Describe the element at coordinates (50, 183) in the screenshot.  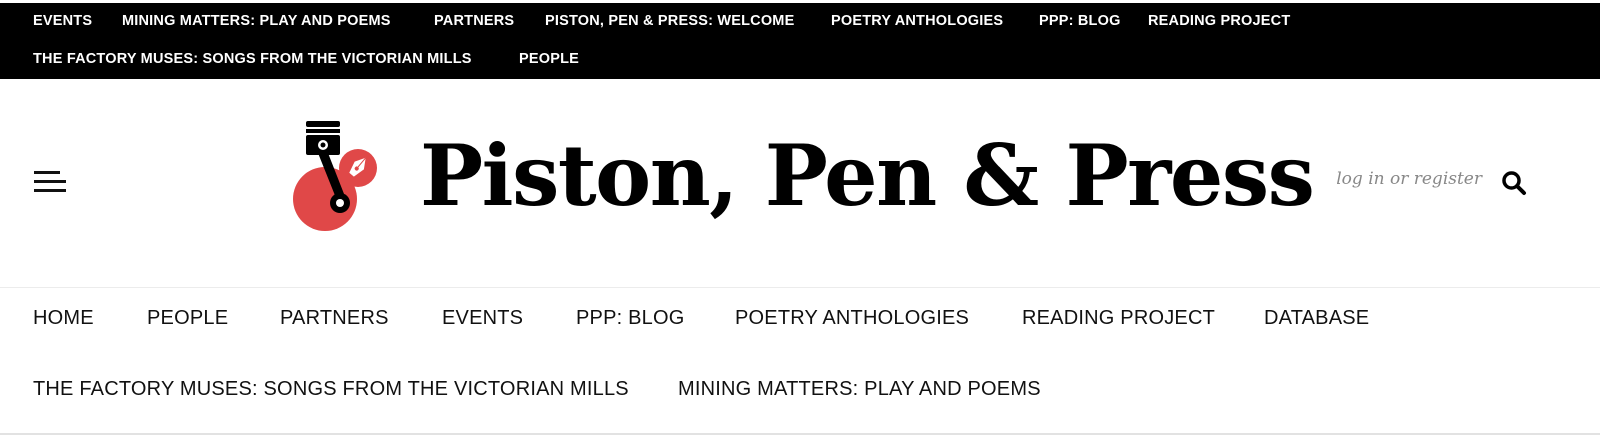
I see `hamburger-menu-icon` at that location.